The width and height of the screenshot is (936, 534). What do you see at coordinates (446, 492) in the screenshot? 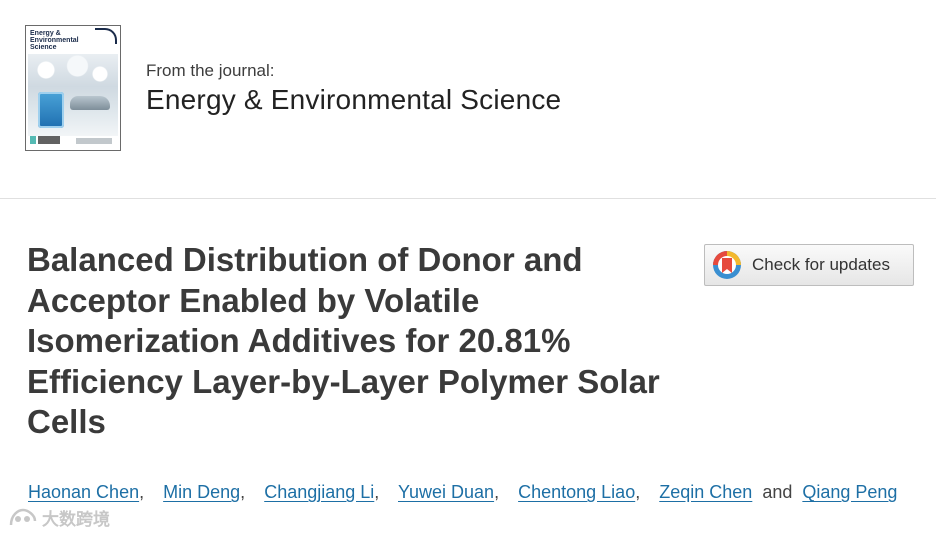
I see `author-link: Yuwei Duan` at bounding box center [446, 492].